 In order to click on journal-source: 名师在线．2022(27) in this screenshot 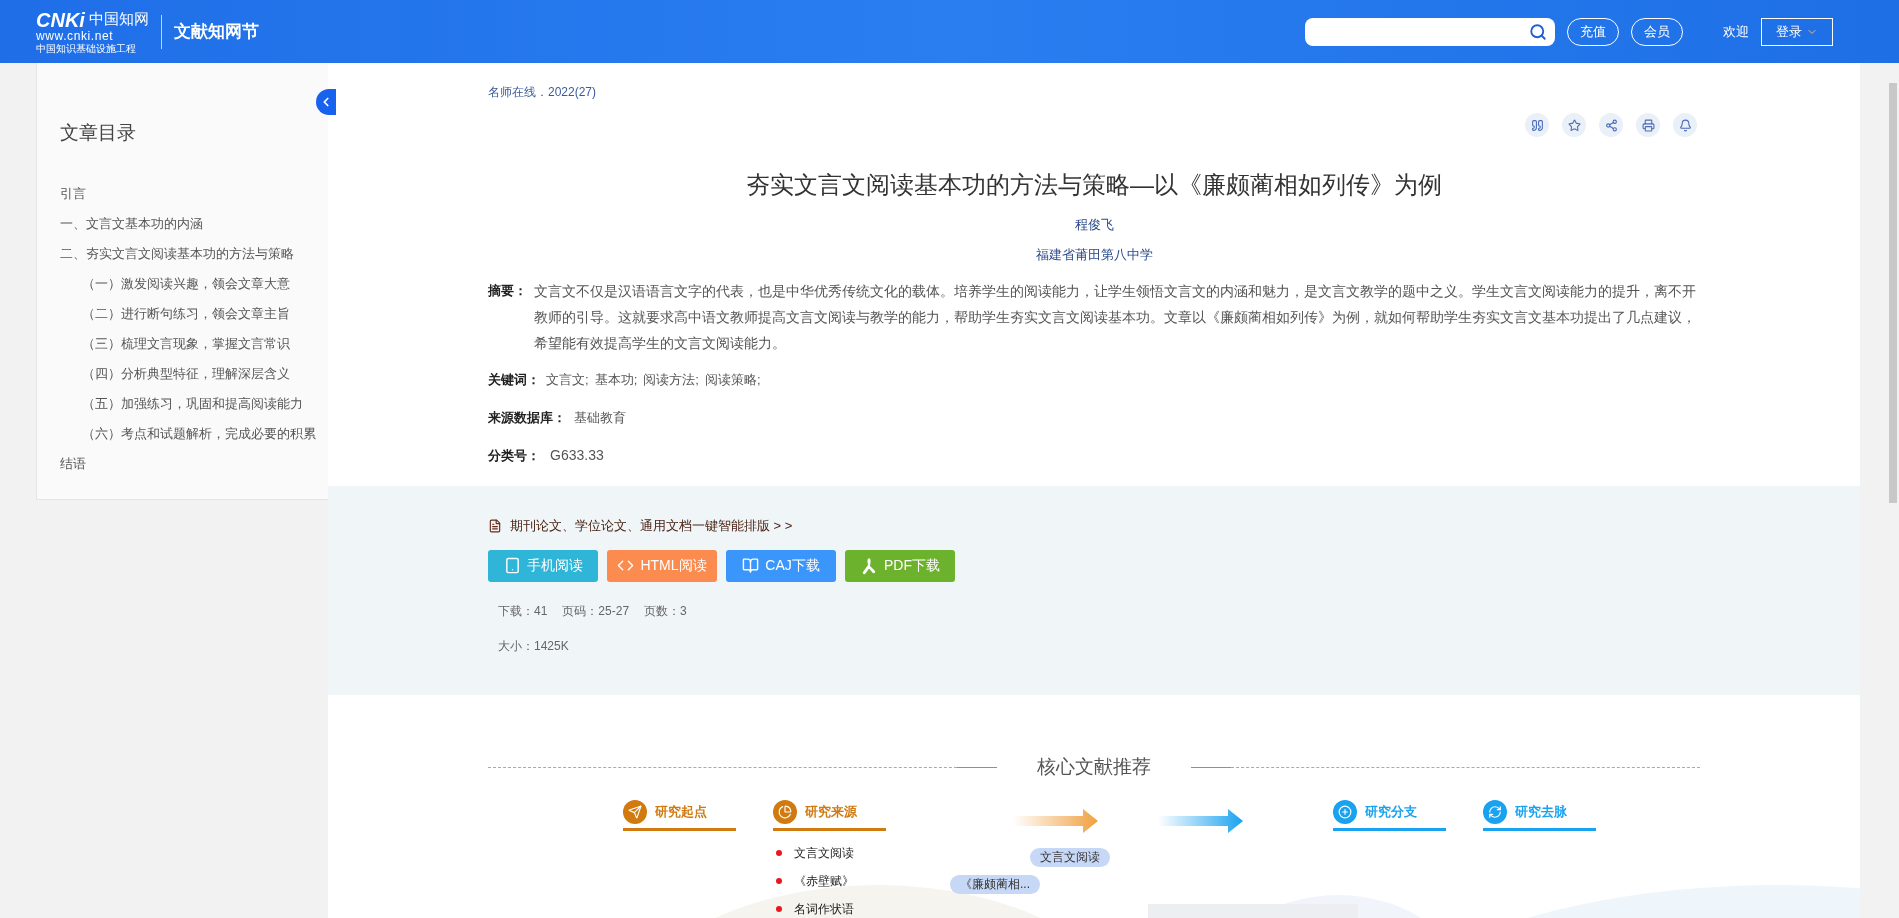, I will do `click(1094, 92)`.